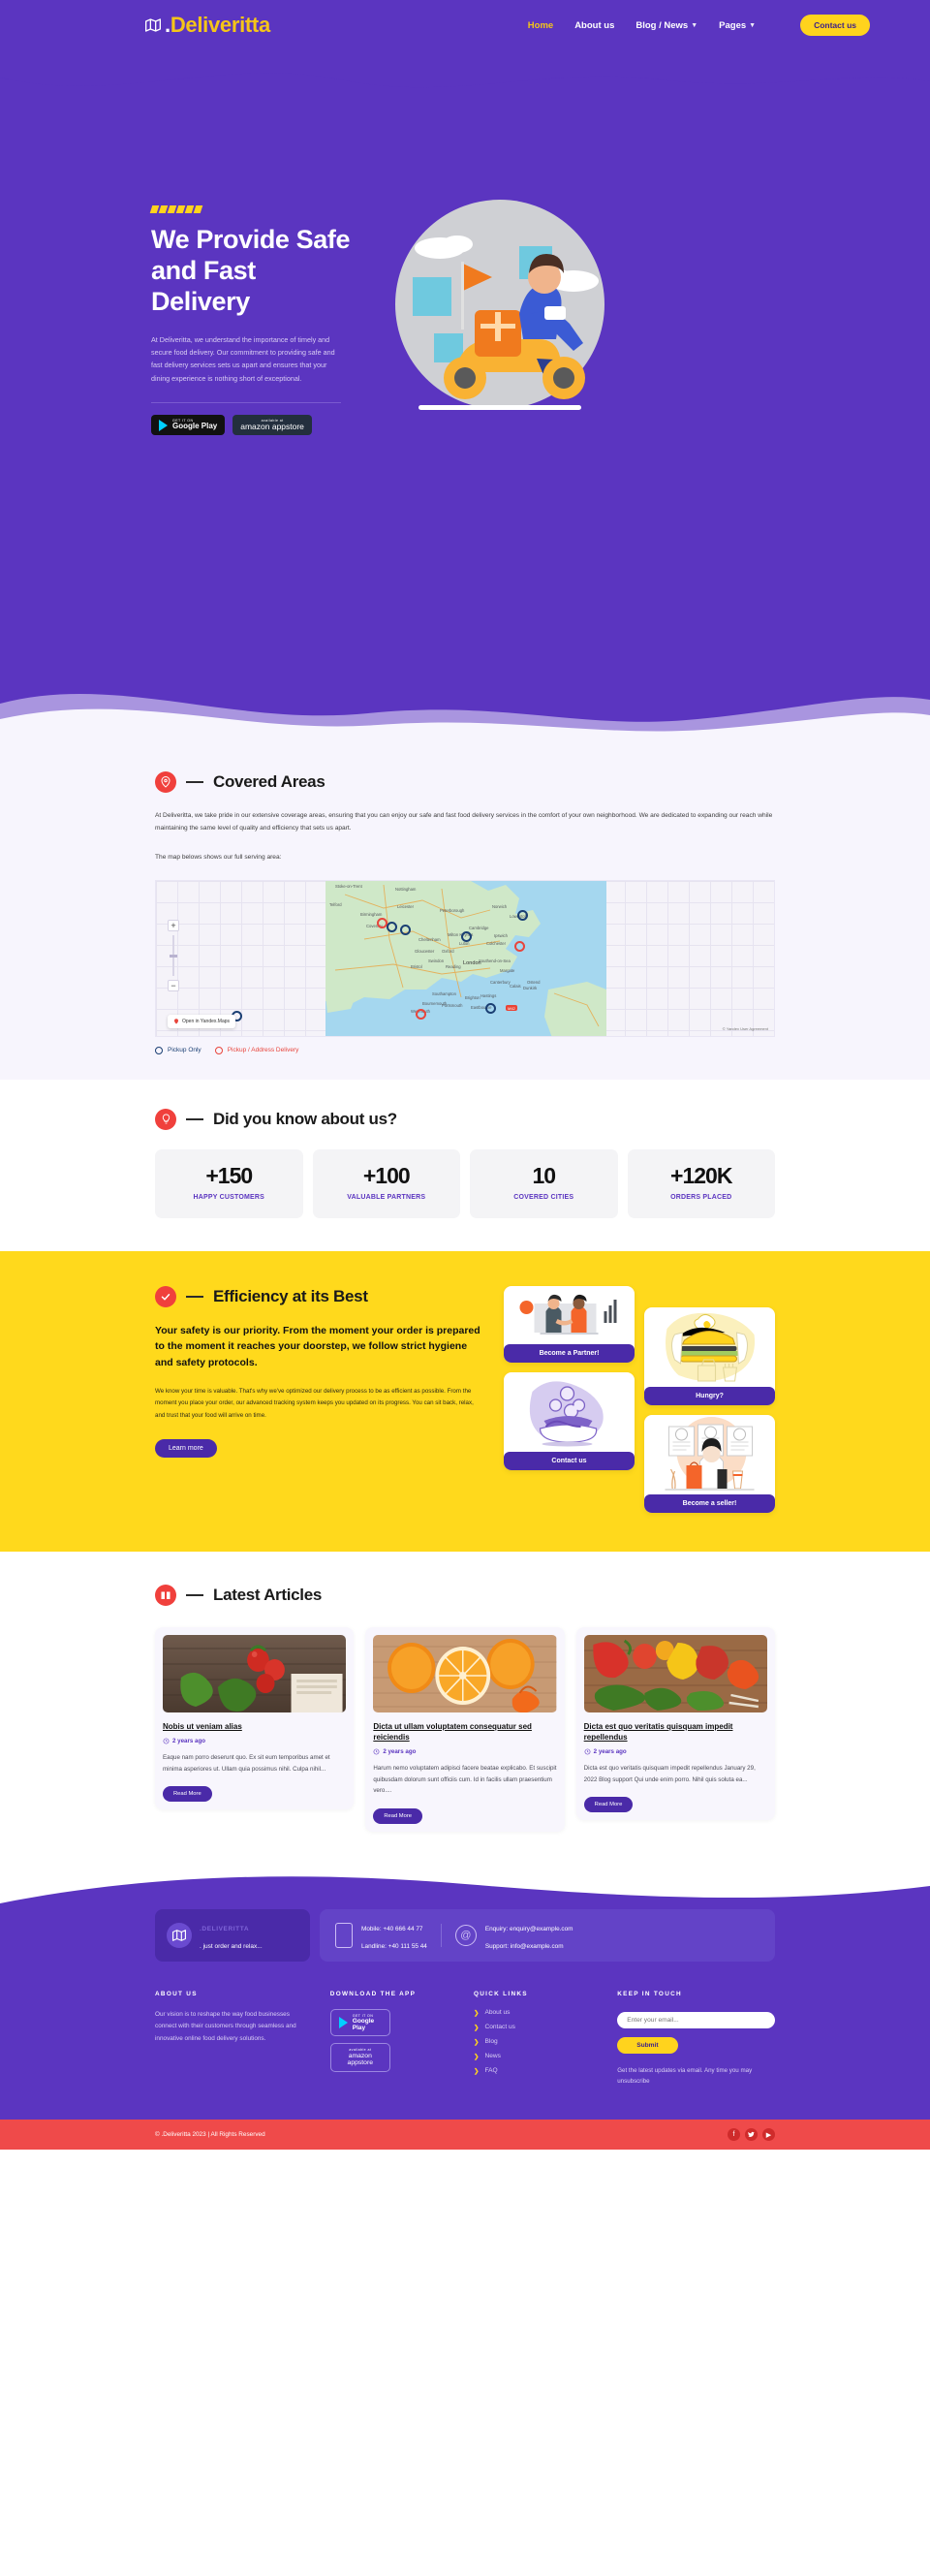 The height and width of the screenshot is (2576, 930). What do you see at coordinates (373, 1993) in the screenshot?
I see `footer-download-heading: DOWNLOAD THE APP` at bounding box center [373, 1993].